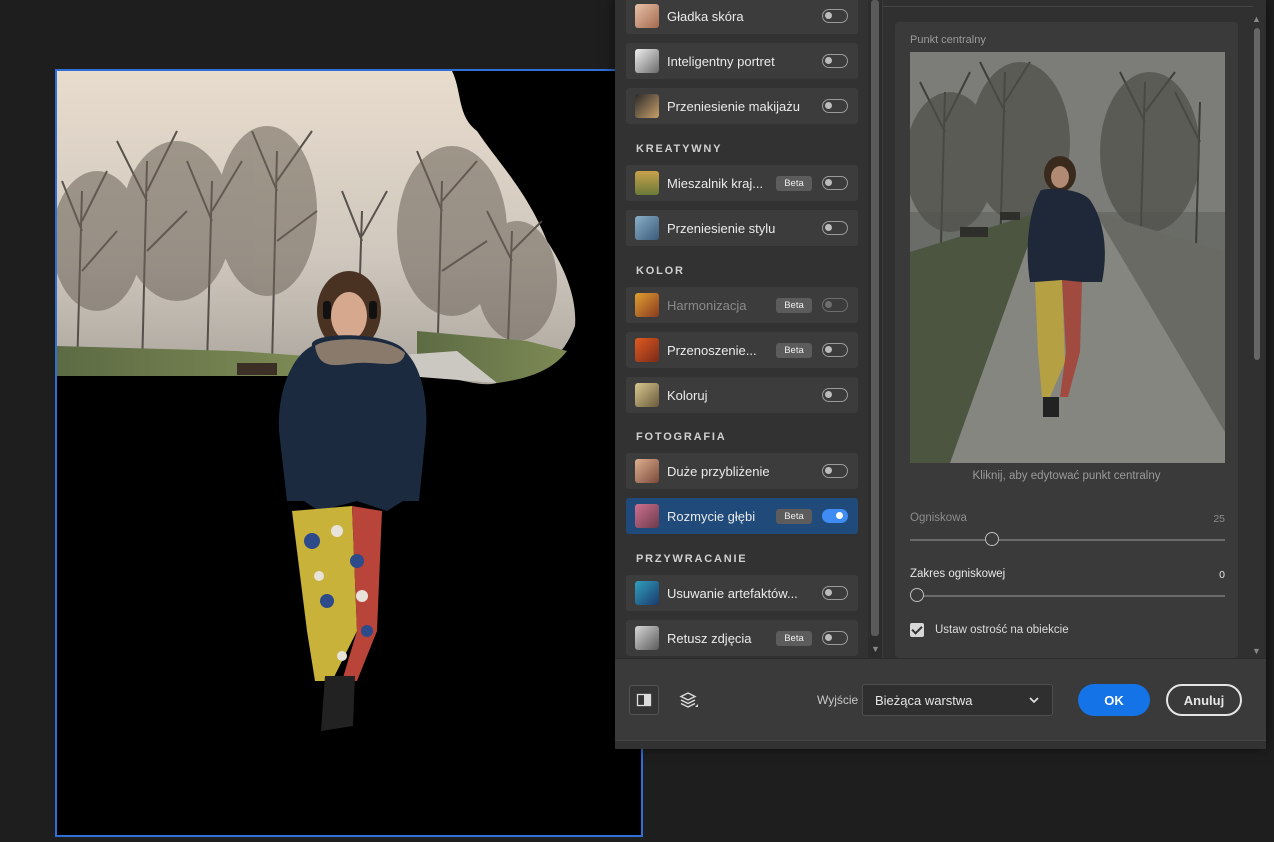  I want to click on focus-subject-label: Ustaw ostrość na obiekcie, so click(1002, 630).